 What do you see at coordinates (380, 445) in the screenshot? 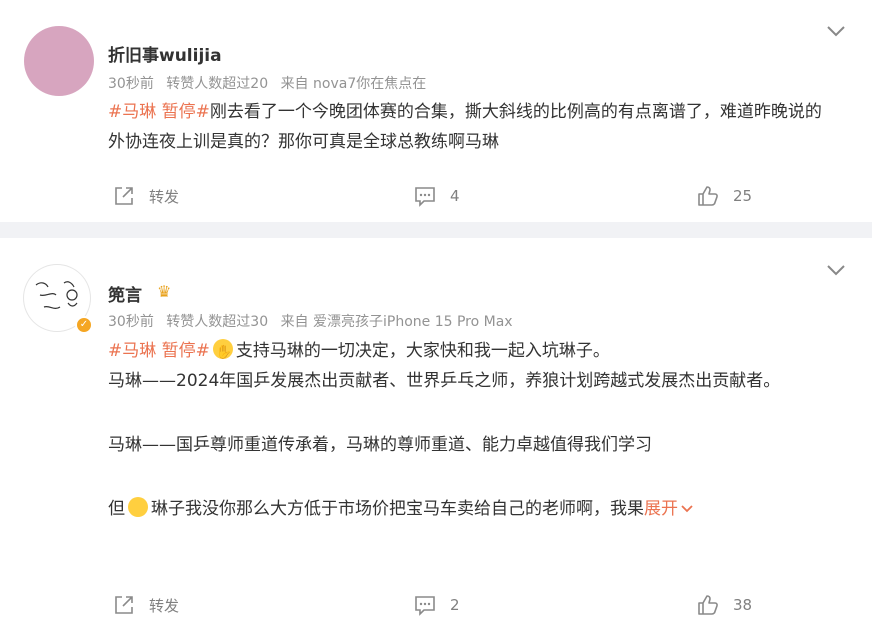
I see `post-line: 马琳——国乒尊师重道传承着，马琳的尊师重道、能力卓越值得我们学习` at bounding box center [380, 445].